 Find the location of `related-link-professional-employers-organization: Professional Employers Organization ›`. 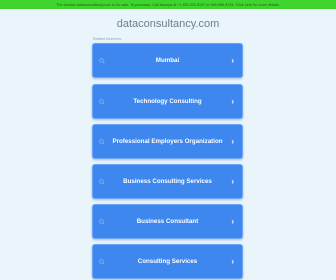

related-link-professional-employers-organization: Professional Employers Organization › is located at coordinates (167, 141).